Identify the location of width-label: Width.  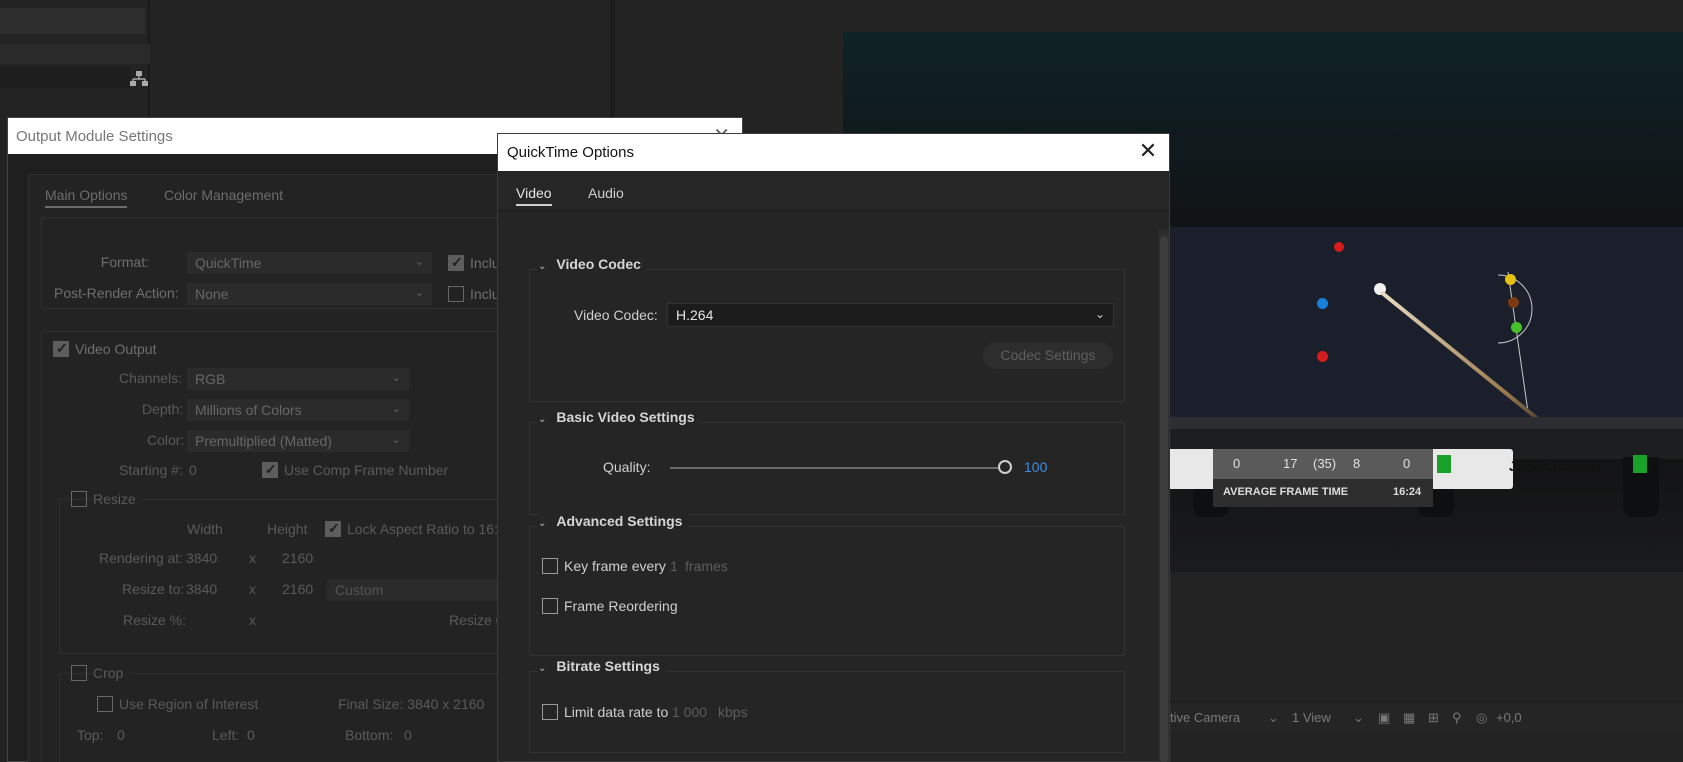
(205, 529).